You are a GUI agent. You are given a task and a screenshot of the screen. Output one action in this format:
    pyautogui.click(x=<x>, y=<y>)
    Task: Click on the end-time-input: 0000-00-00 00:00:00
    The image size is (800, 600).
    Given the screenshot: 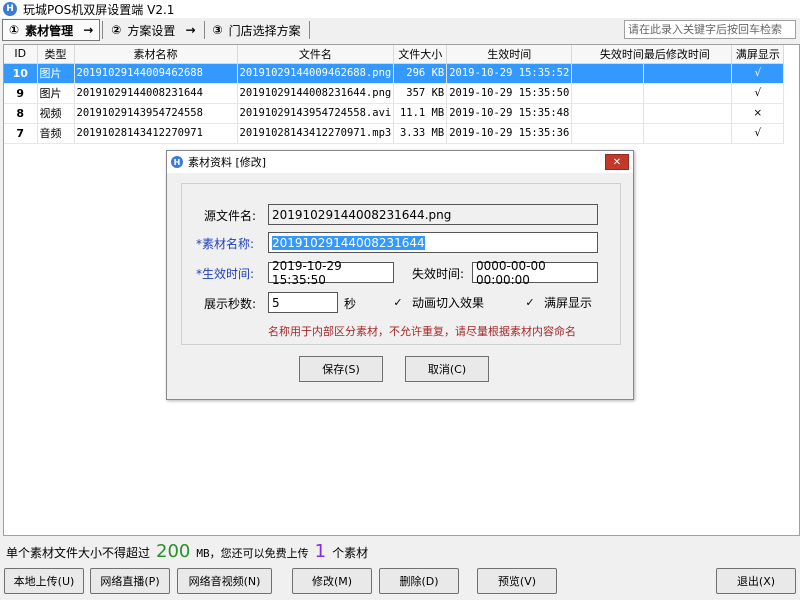 What is the action you would take?
    pyautogui.click(x=535, y=273)
    